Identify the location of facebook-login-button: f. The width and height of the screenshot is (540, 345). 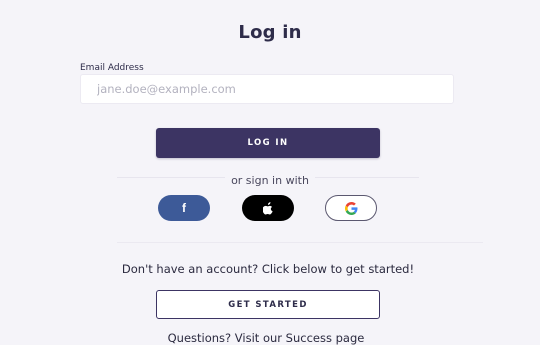
(184, 208).